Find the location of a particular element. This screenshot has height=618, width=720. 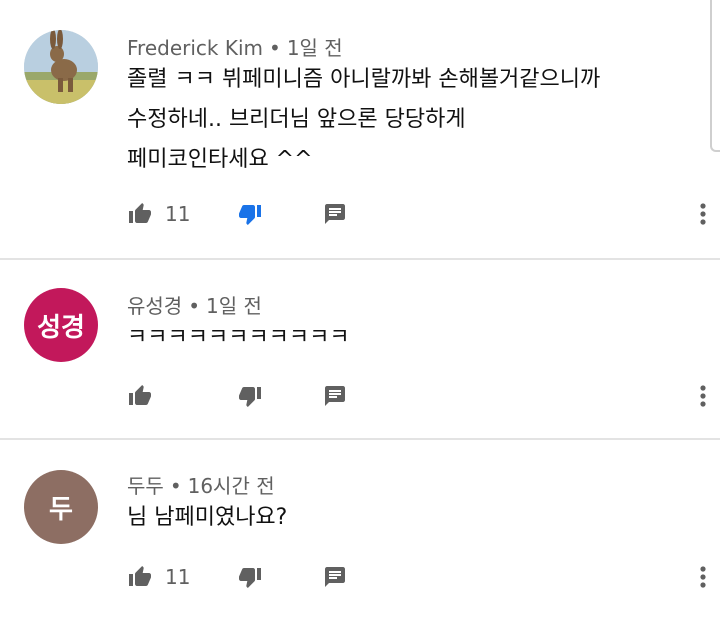

comment-text-line: ㅋㅋㅋㅋㅋㅋㅋㅋㅋㅋㅋ is located at coordinates (238, 337).